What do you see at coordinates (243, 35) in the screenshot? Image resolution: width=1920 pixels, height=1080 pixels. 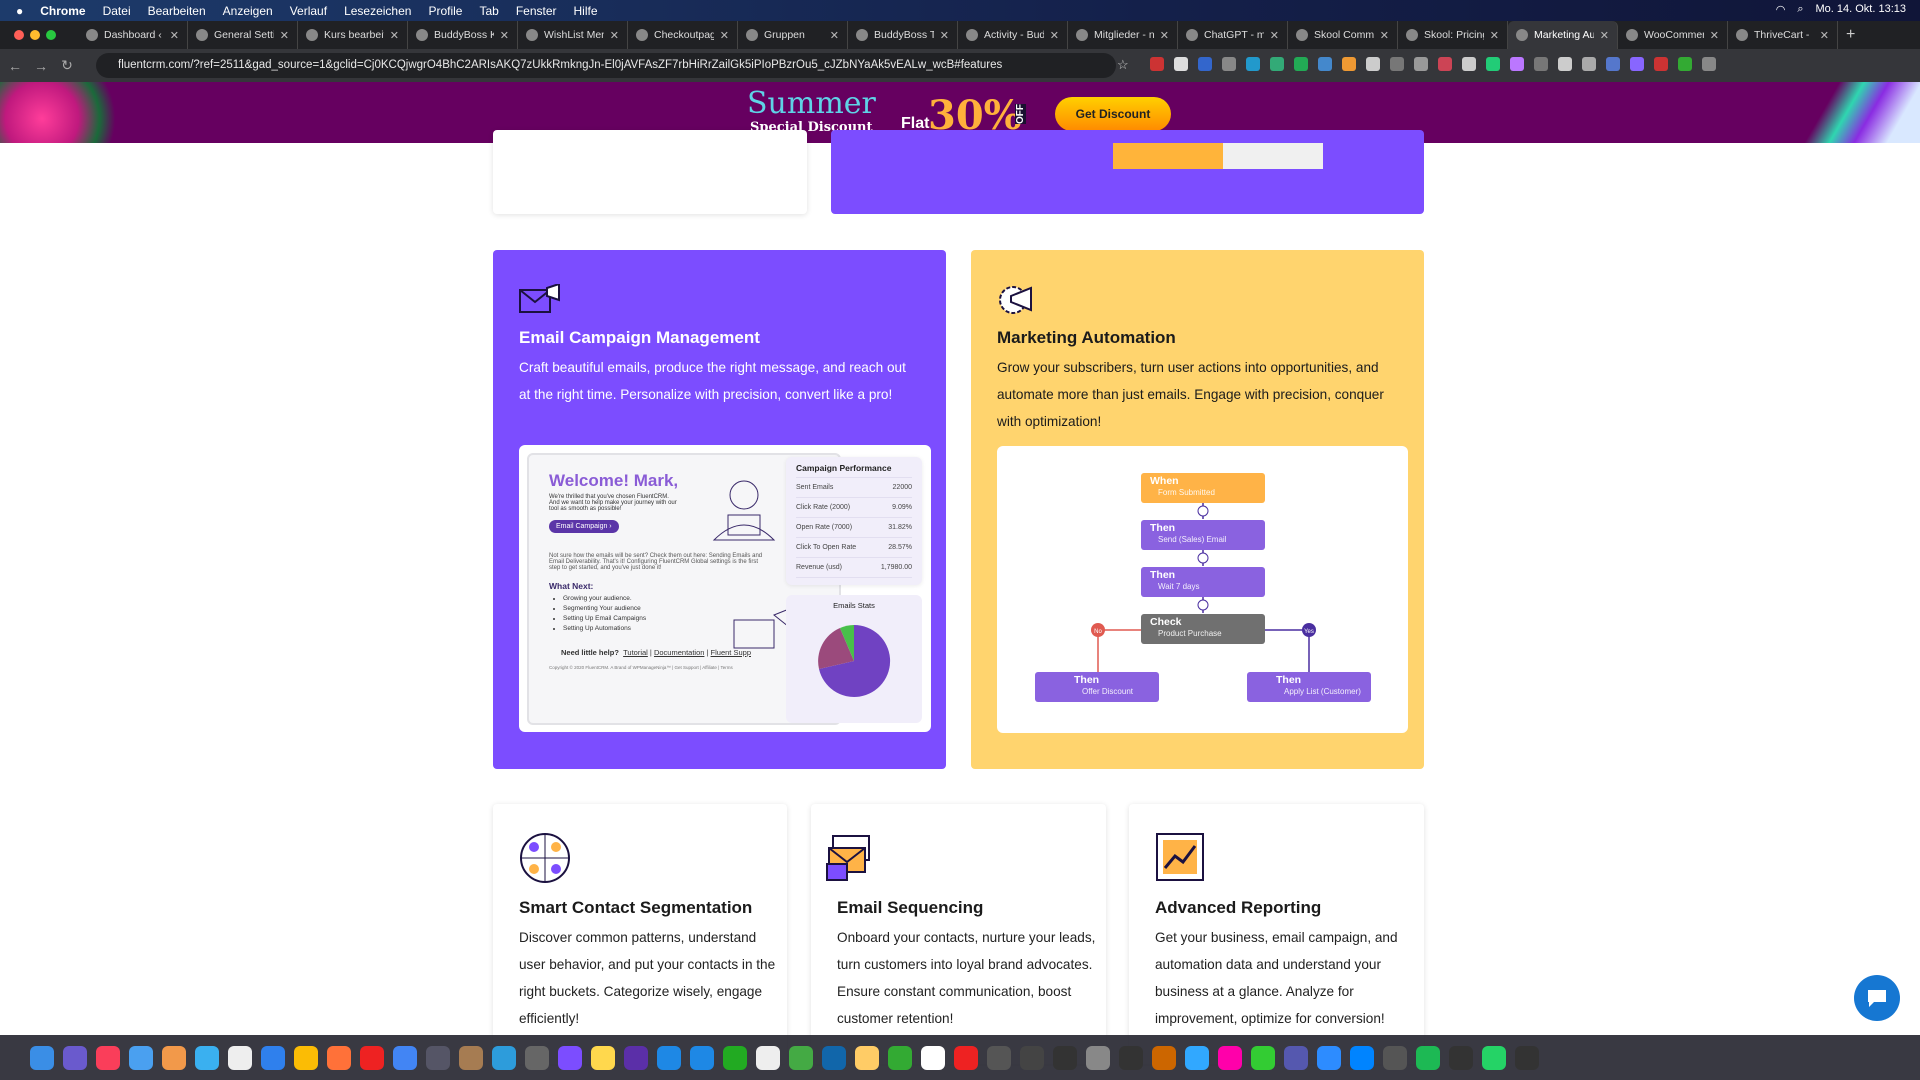 I see `browser-tab: General Setti ✕` at bounding box center [243, 35].